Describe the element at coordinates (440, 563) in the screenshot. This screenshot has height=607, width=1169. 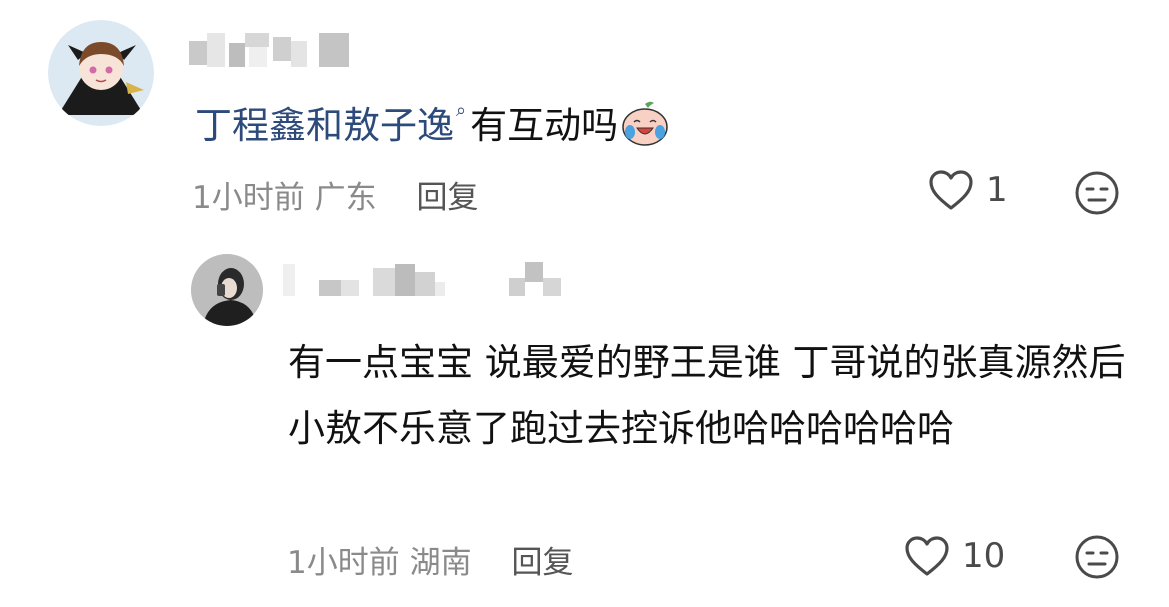
I see `reply-location: 湖南` at that location.